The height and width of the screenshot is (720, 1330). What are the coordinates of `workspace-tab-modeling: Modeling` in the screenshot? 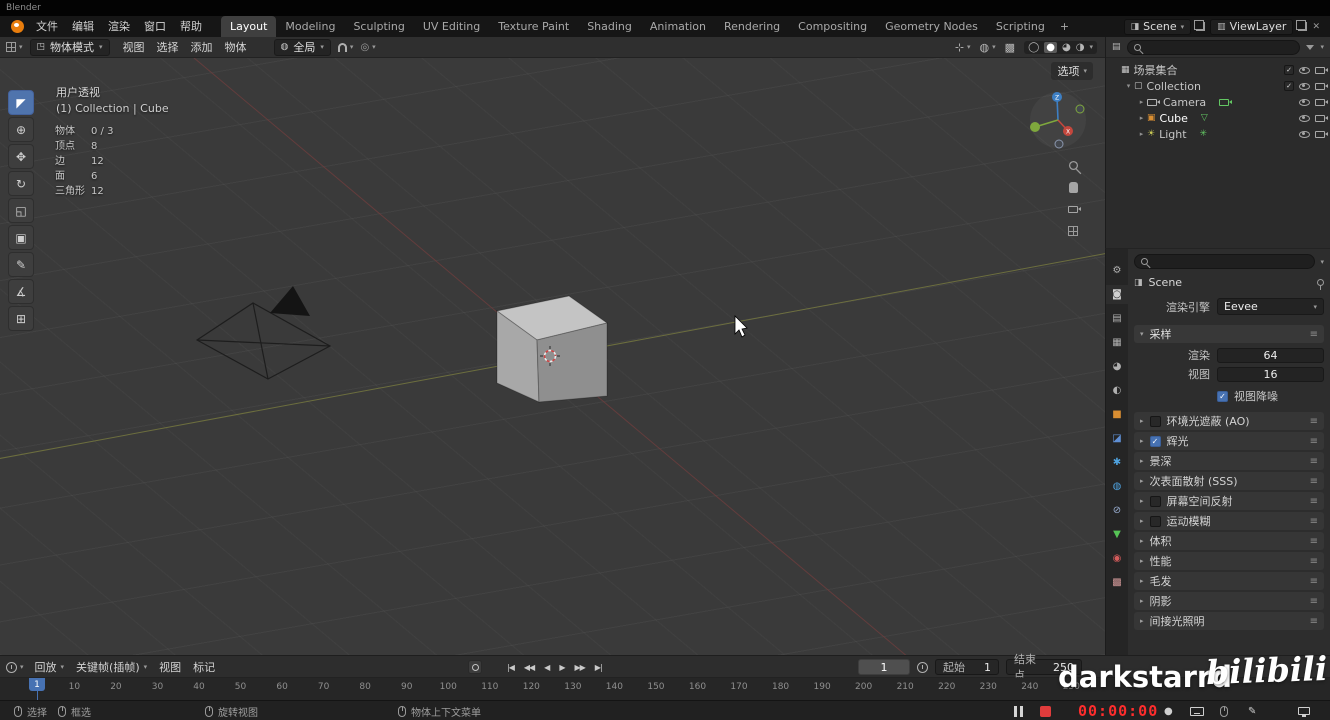 It's located at (310, 26).